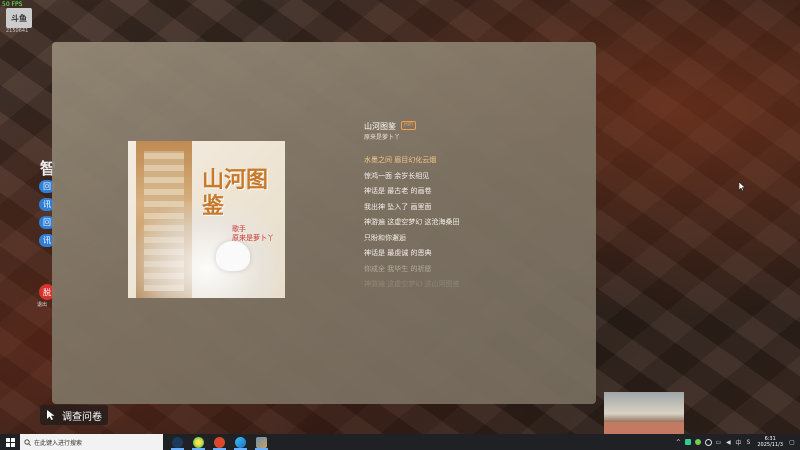 The width and height of the screenshot is (800, 450). Describe the element at coordinates (233, 256) in the screenshot. I see `cover-fox-illustration` at that location.